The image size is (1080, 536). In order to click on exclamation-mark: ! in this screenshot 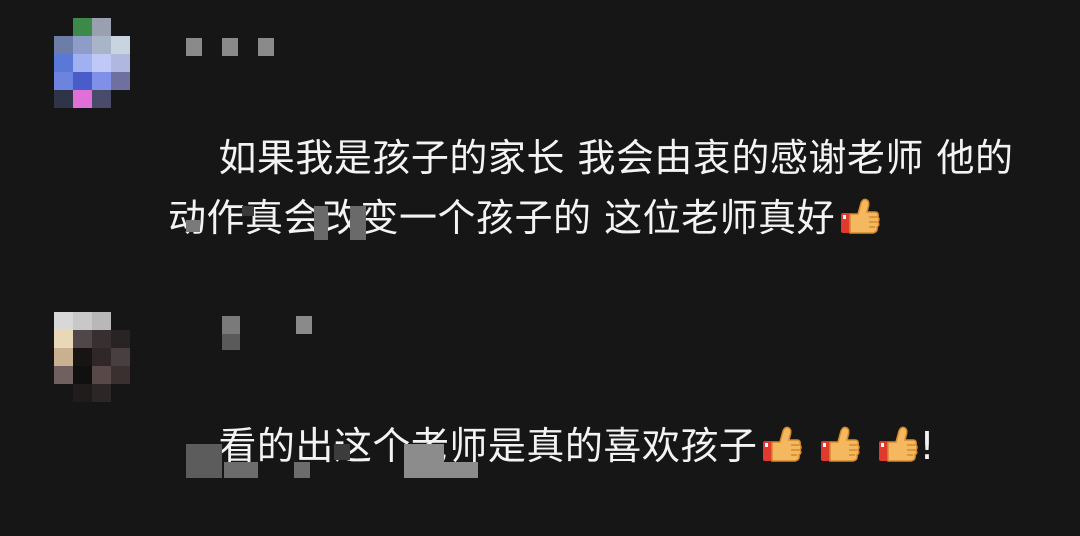, I will do `click(927, 446)`.